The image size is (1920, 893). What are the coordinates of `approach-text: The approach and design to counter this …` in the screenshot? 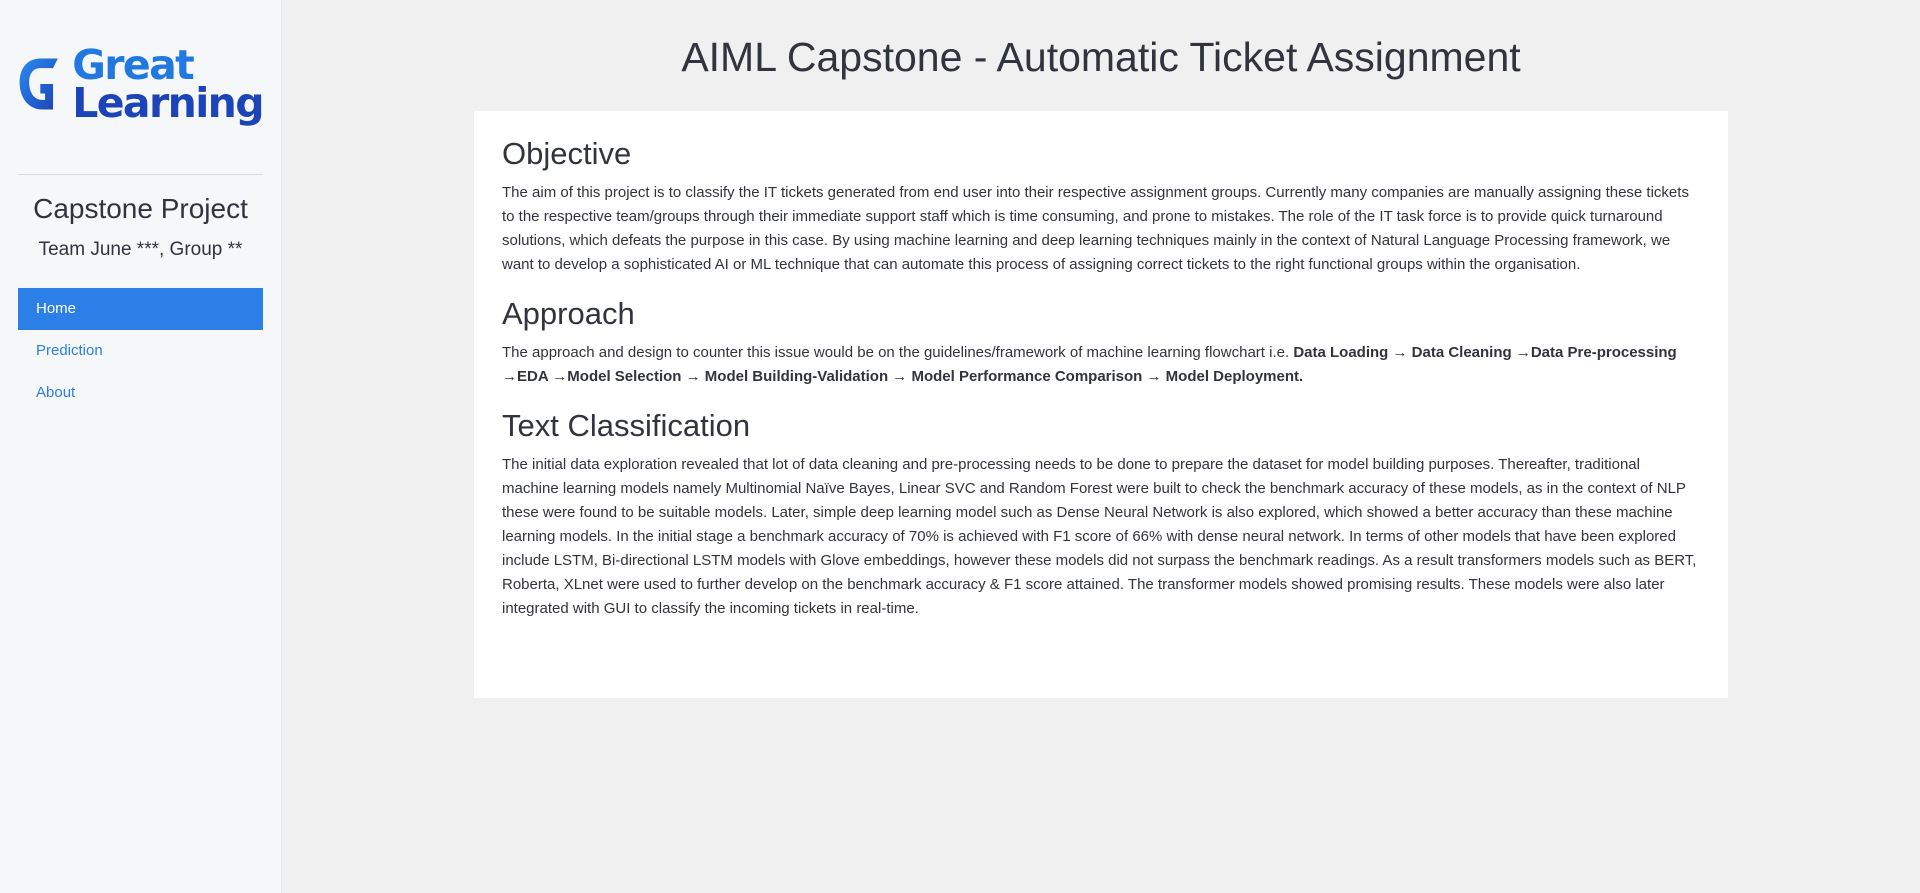 It's located at (1101, 365).